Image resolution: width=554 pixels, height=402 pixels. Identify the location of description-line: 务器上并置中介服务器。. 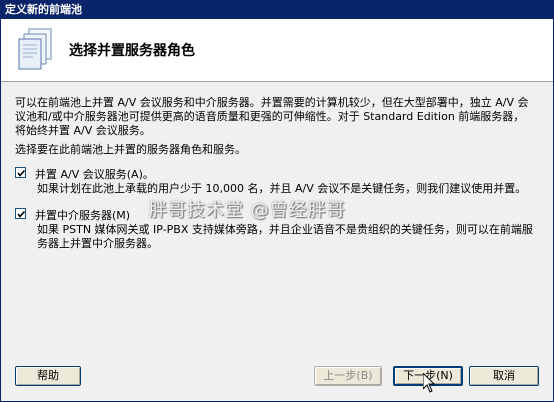
(97, 243).